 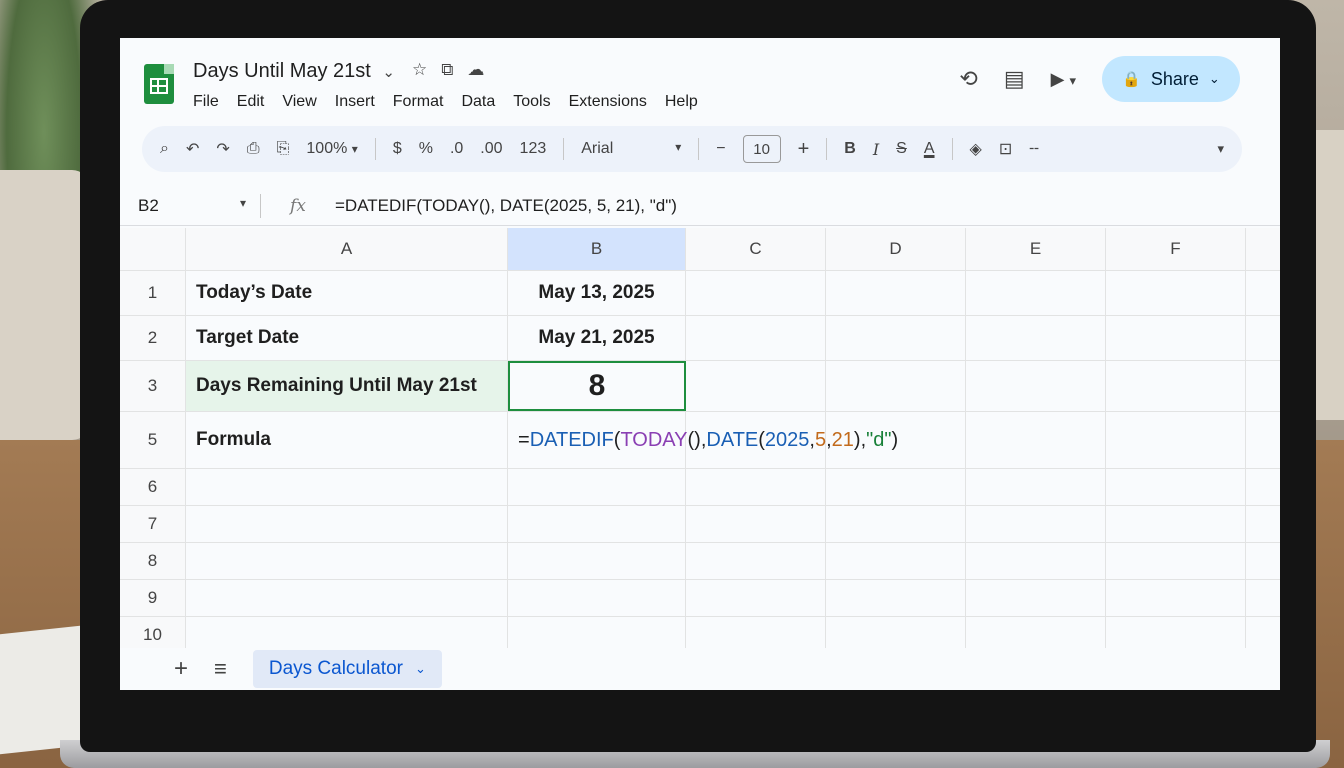 What do you see at coordinates (419, 70) in the screenshot?
I see `star-icon: ☆` at bounding box center [419, 70].